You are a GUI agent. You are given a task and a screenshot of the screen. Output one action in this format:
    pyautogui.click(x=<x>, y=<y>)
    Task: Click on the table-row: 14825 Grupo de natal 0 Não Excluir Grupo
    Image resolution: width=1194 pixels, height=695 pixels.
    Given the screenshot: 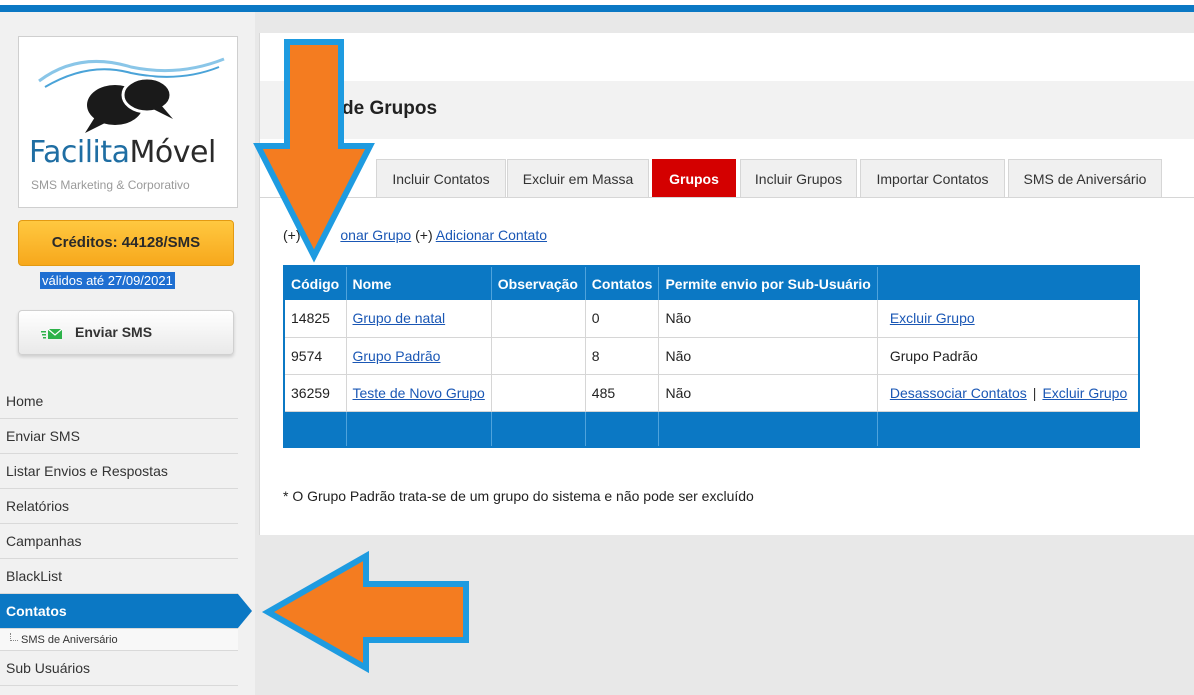 What is the action you would take?
    pyautogui.click(x=712, y=319)
    